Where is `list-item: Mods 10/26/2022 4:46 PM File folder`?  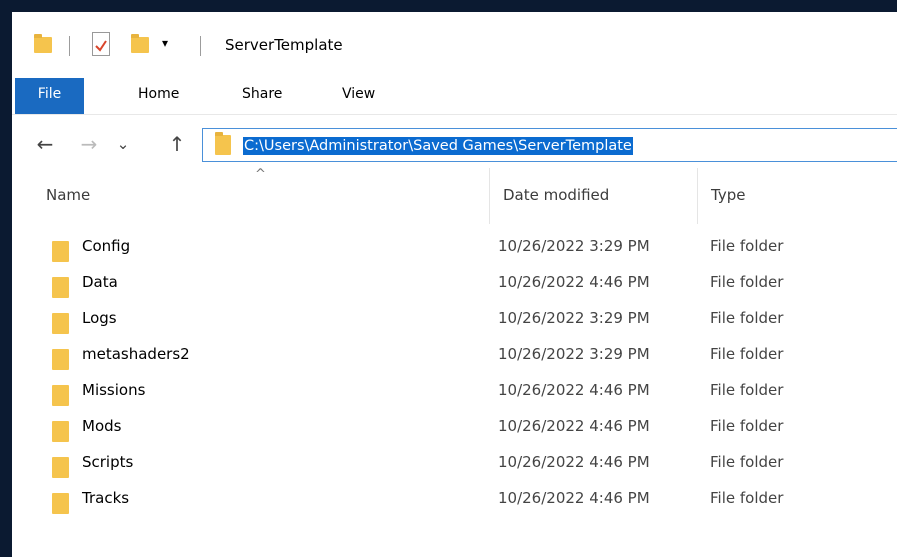
list-item: Mods 10/26/2022 4:46 PM File folder is located at coordinates (454, 428).